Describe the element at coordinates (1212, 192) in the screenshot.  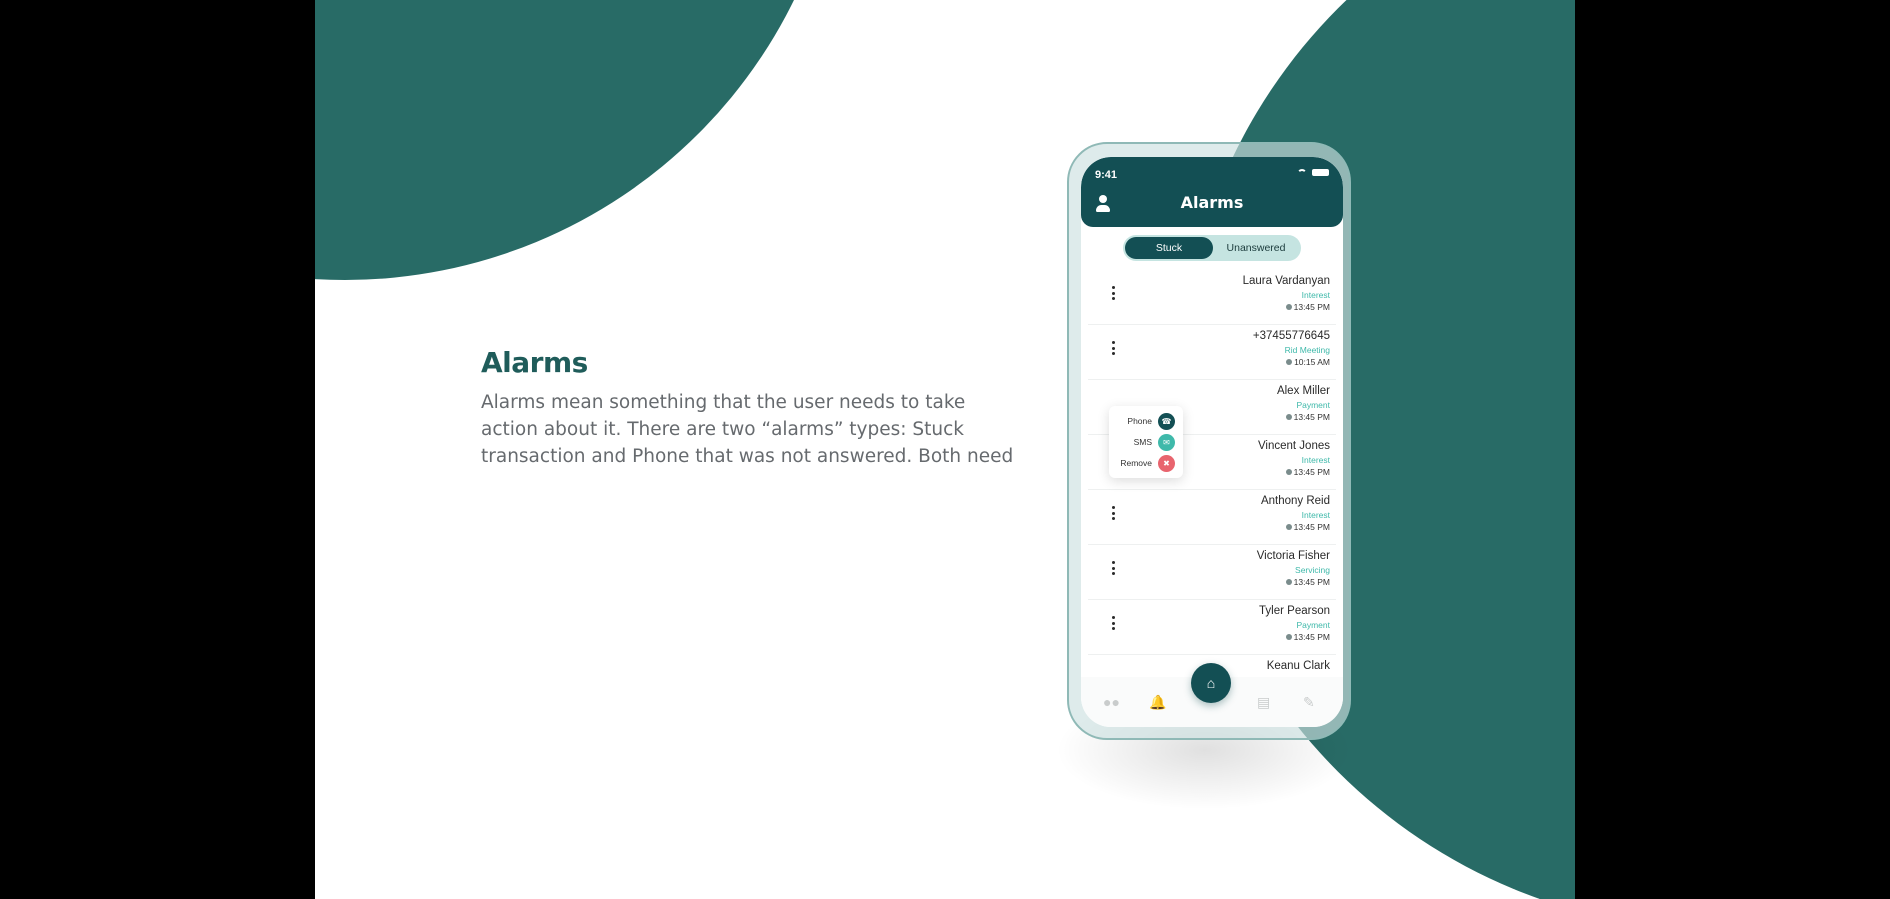
I see `app-header: 9:41 Alarms` at that location.